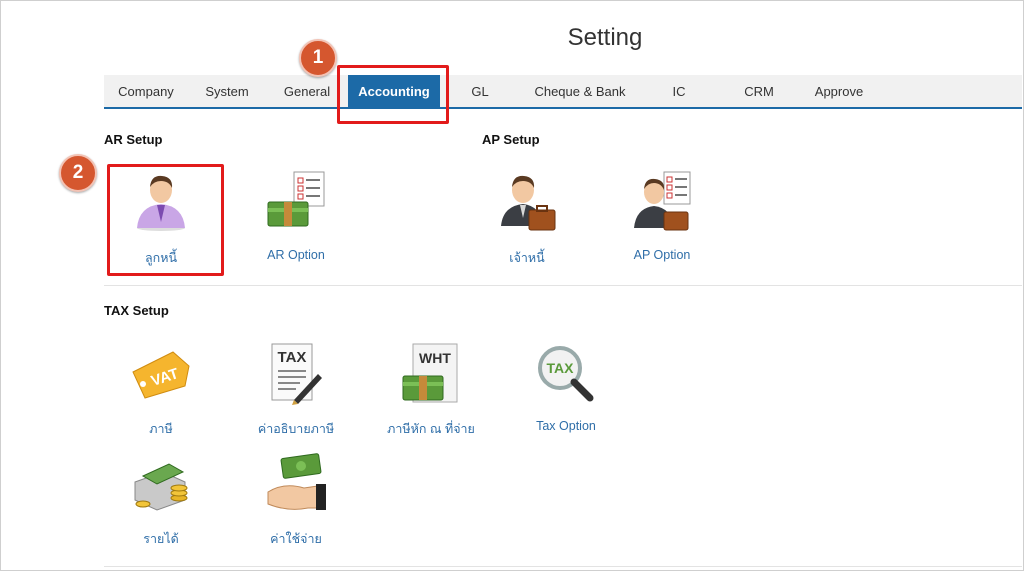  I want to click on businessman-checklist-icon, so click(662, 201).